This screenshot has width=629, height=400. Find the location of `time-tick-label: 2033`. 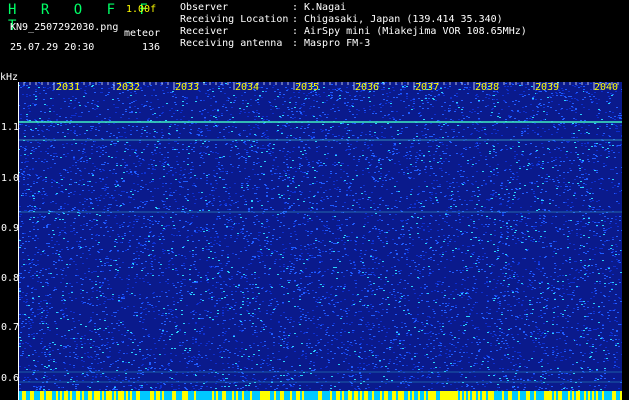

time-tick-label: 2033 is located at coordinates (187, 87).